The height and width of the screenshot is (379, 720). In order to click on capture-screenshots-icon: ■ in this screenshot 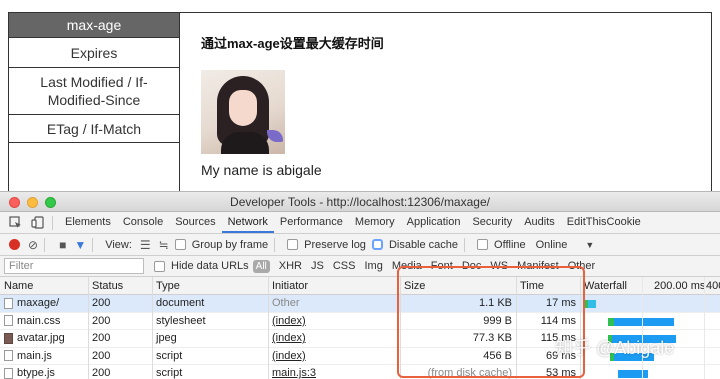, I will do `click(62, 245)`.